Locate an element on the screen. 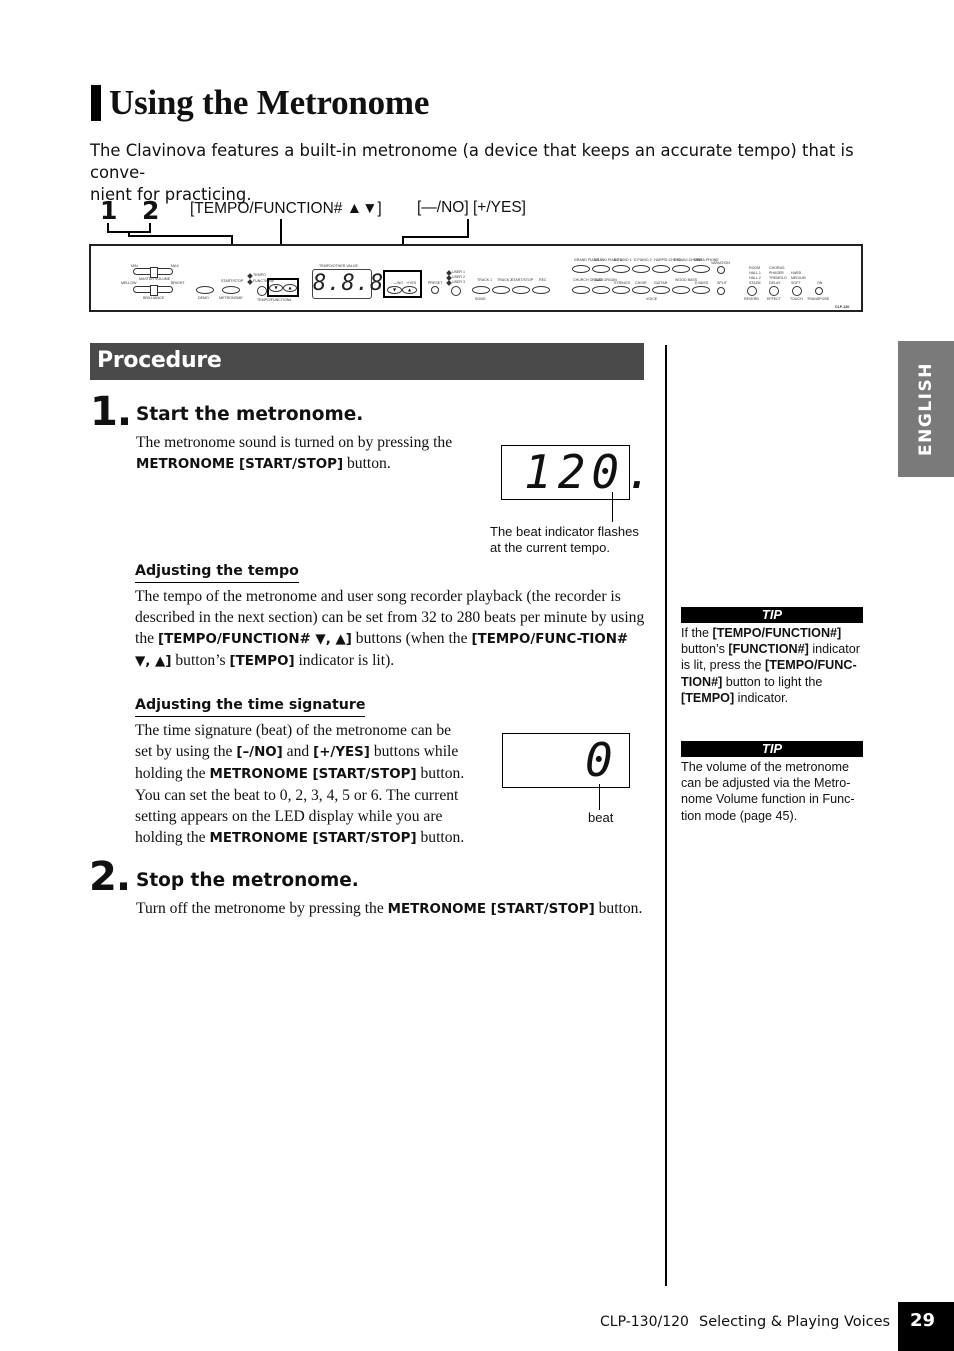  text: and is located at coordinates (298, 751).